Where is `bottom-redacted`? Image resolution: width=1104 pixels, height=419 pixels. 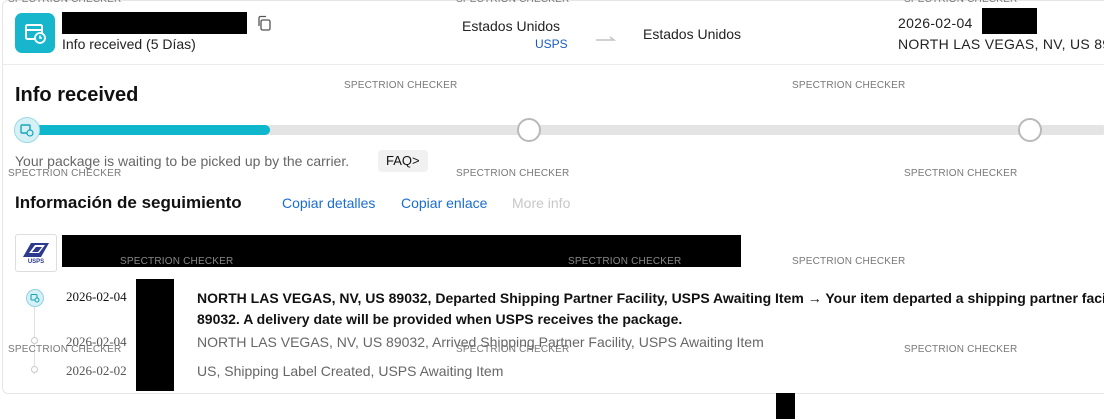
bottom-redacted is located at coordinates (785, 406).